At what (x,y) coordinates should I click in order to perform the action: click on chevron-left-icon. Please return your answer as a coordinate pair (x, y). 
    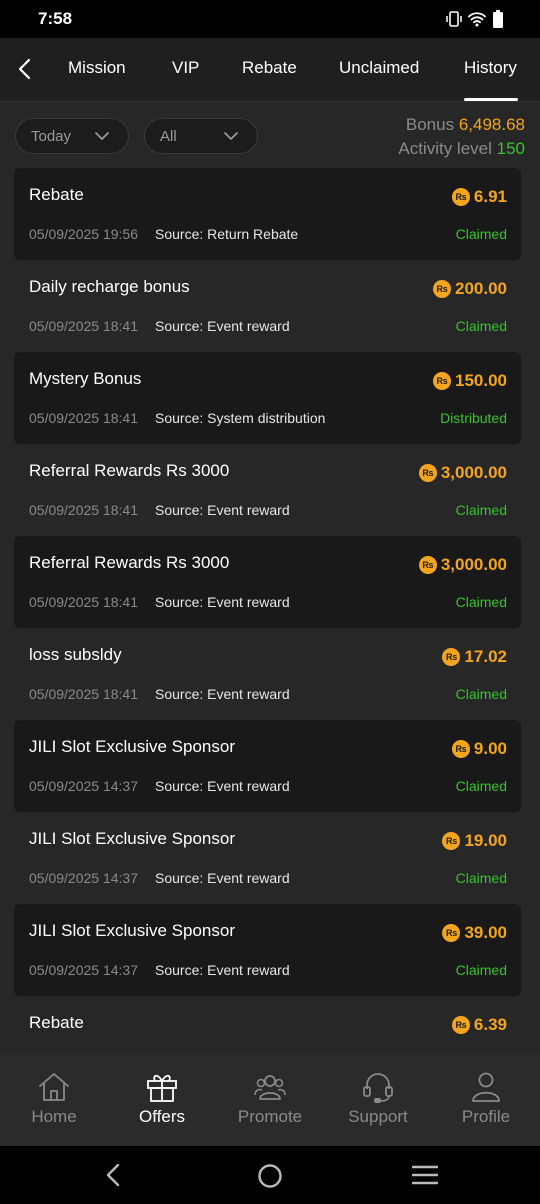
    Looking at the image, I should click on (24, 69).